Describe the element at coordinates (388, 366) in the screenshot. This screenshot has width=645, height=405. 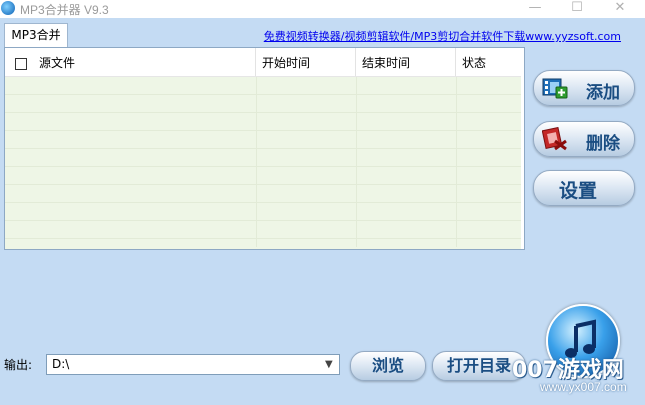
I see `browse-button: 浏览` at that location.